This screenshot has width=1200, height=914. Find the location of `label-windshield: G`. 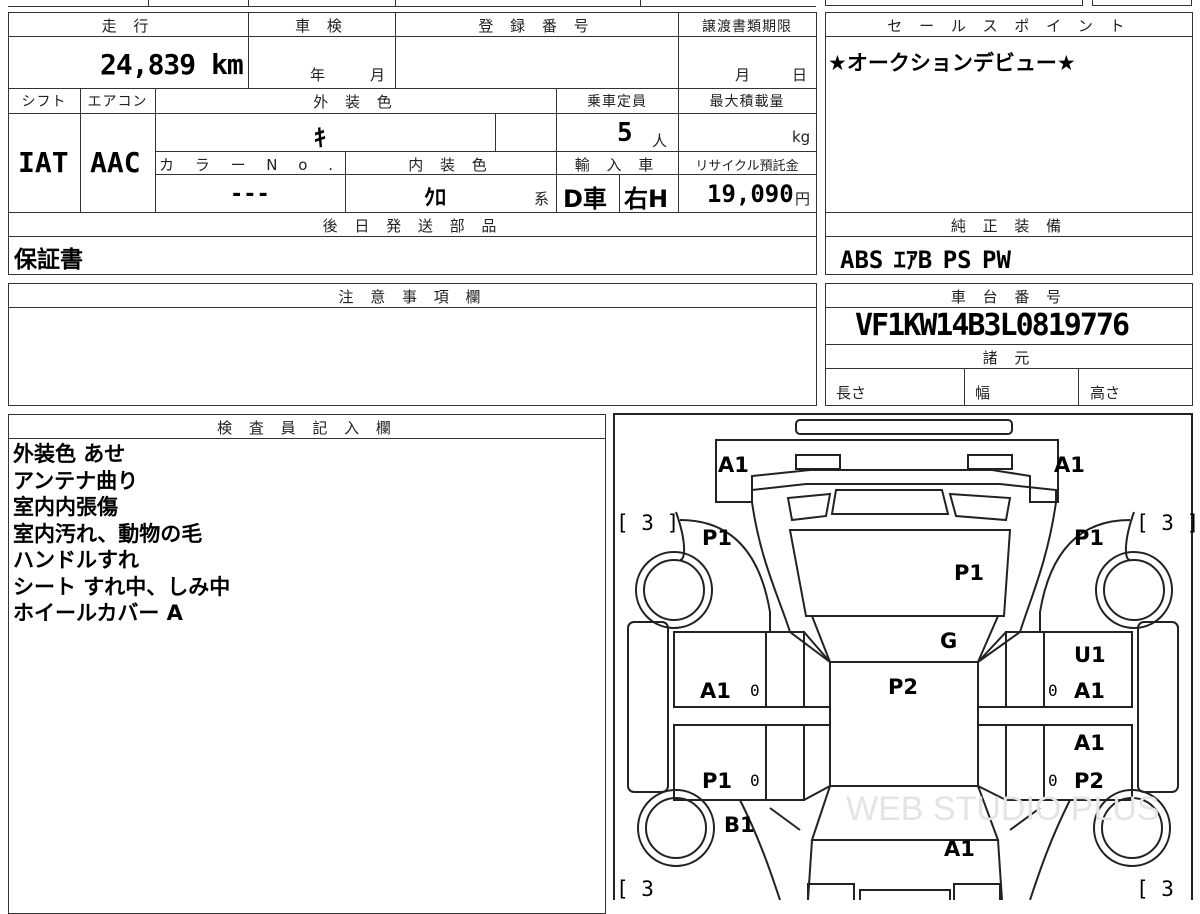

label-windshield: G is located at coordinates (948, 641).